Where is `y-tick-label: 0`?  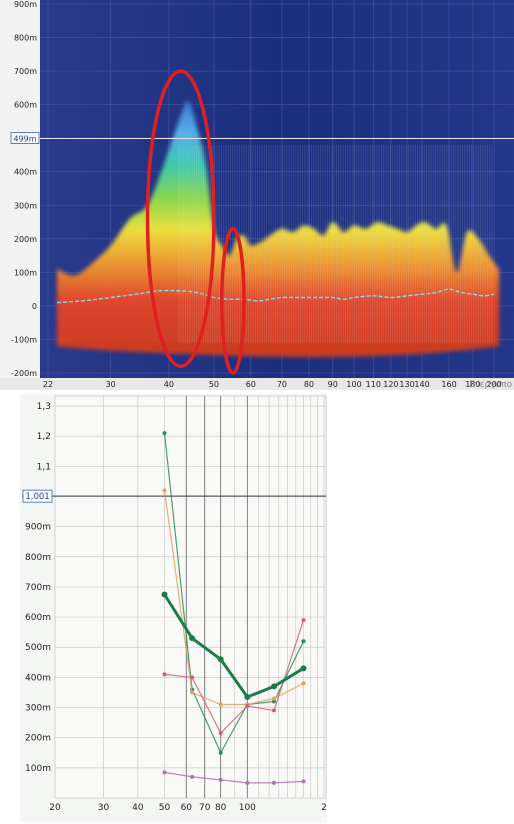
y-tick-label: 0 is located at coordinates (34, 306).